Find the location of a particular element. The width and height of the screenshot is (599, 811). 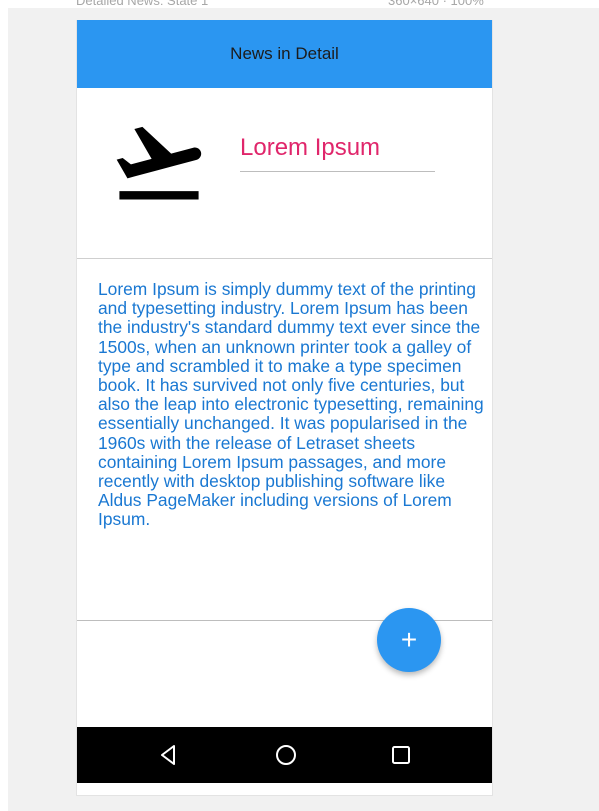

android-nav-bar is located at coordinates (284, 755).